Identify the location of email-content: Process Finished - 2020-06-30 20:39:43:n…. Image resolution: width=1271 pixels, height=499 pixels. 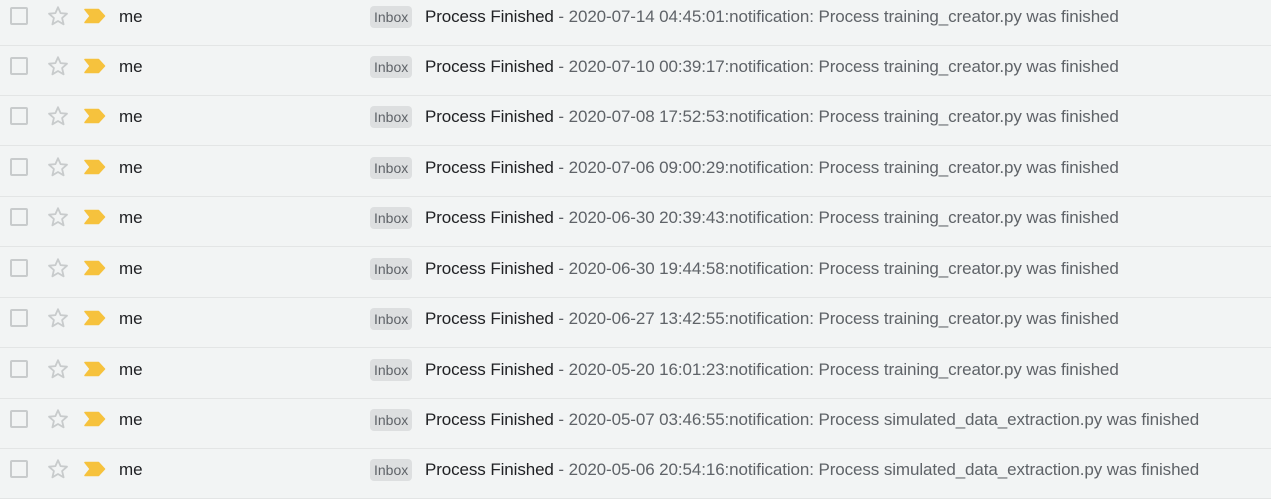
(772, 217).